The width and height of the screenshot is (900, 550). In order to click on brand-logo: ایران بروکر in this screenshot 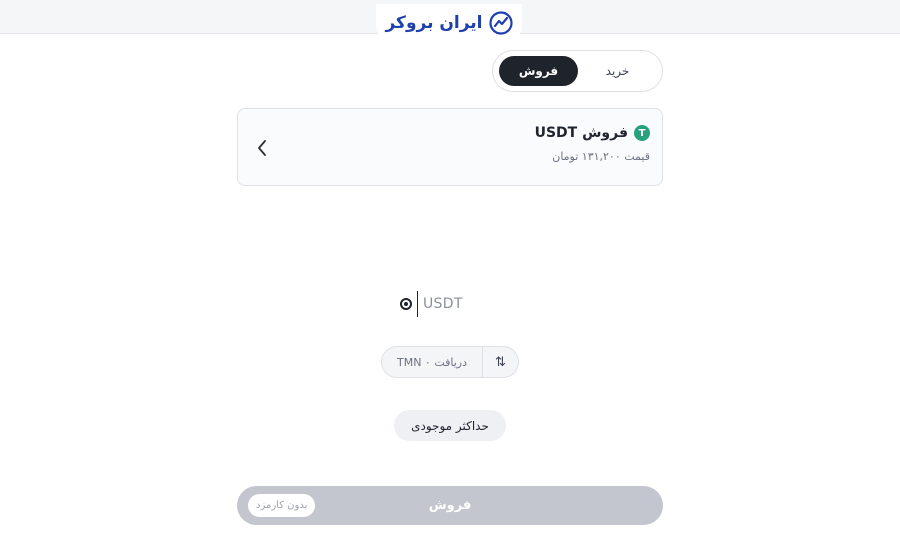, I will do `click(449, 23)`.